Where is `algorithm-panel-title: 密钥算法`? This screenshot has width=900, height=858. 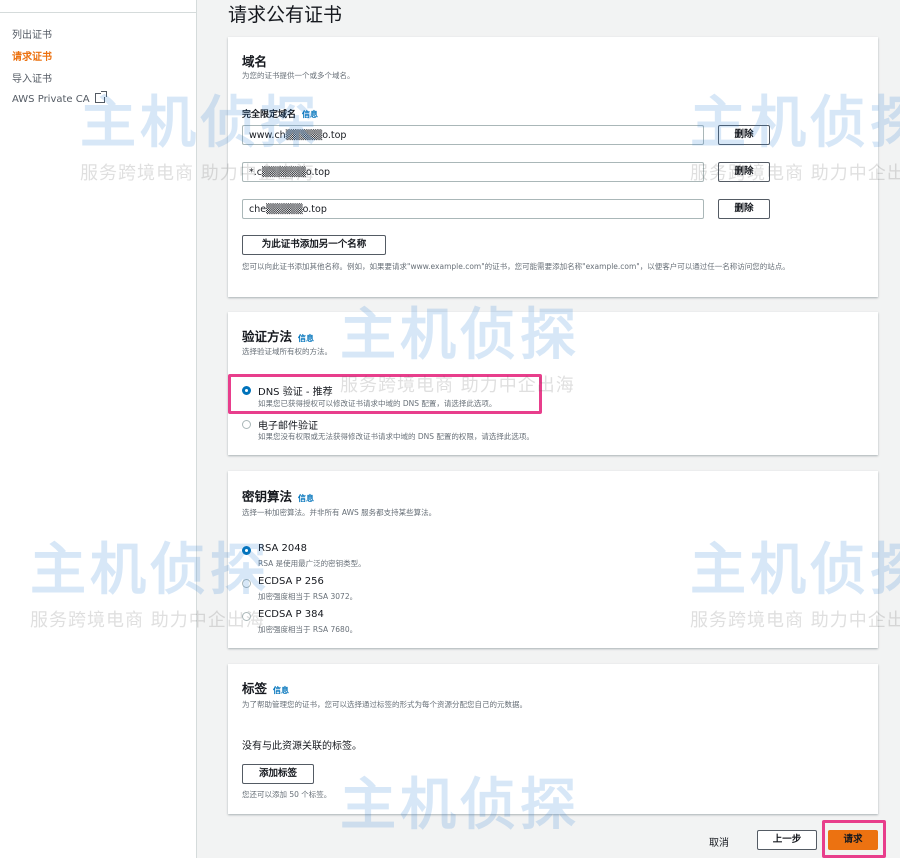 algorithm-panel-title: 密钥算法 is located at coordinates (267, 496).